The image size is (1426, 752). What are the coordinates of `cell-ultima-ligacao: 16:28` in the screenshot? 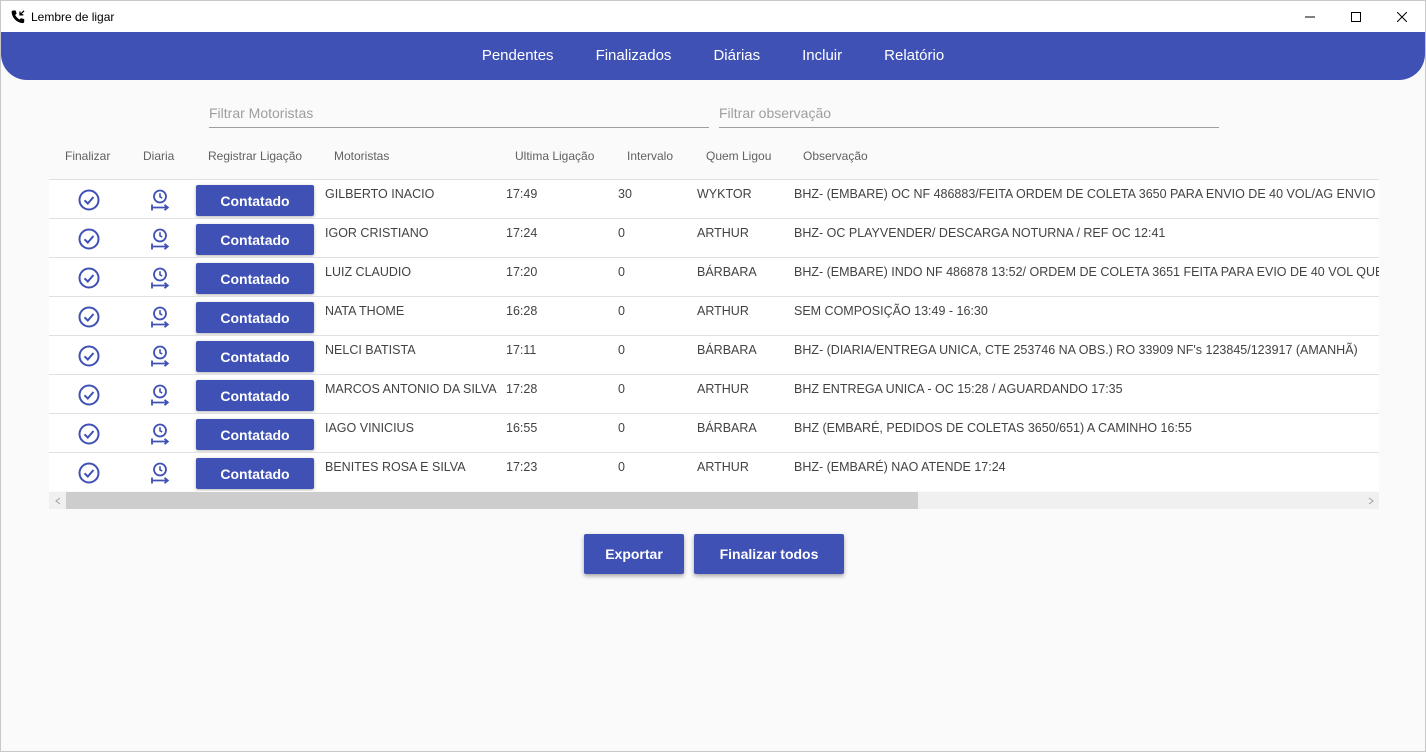 It's located at (522, 311).